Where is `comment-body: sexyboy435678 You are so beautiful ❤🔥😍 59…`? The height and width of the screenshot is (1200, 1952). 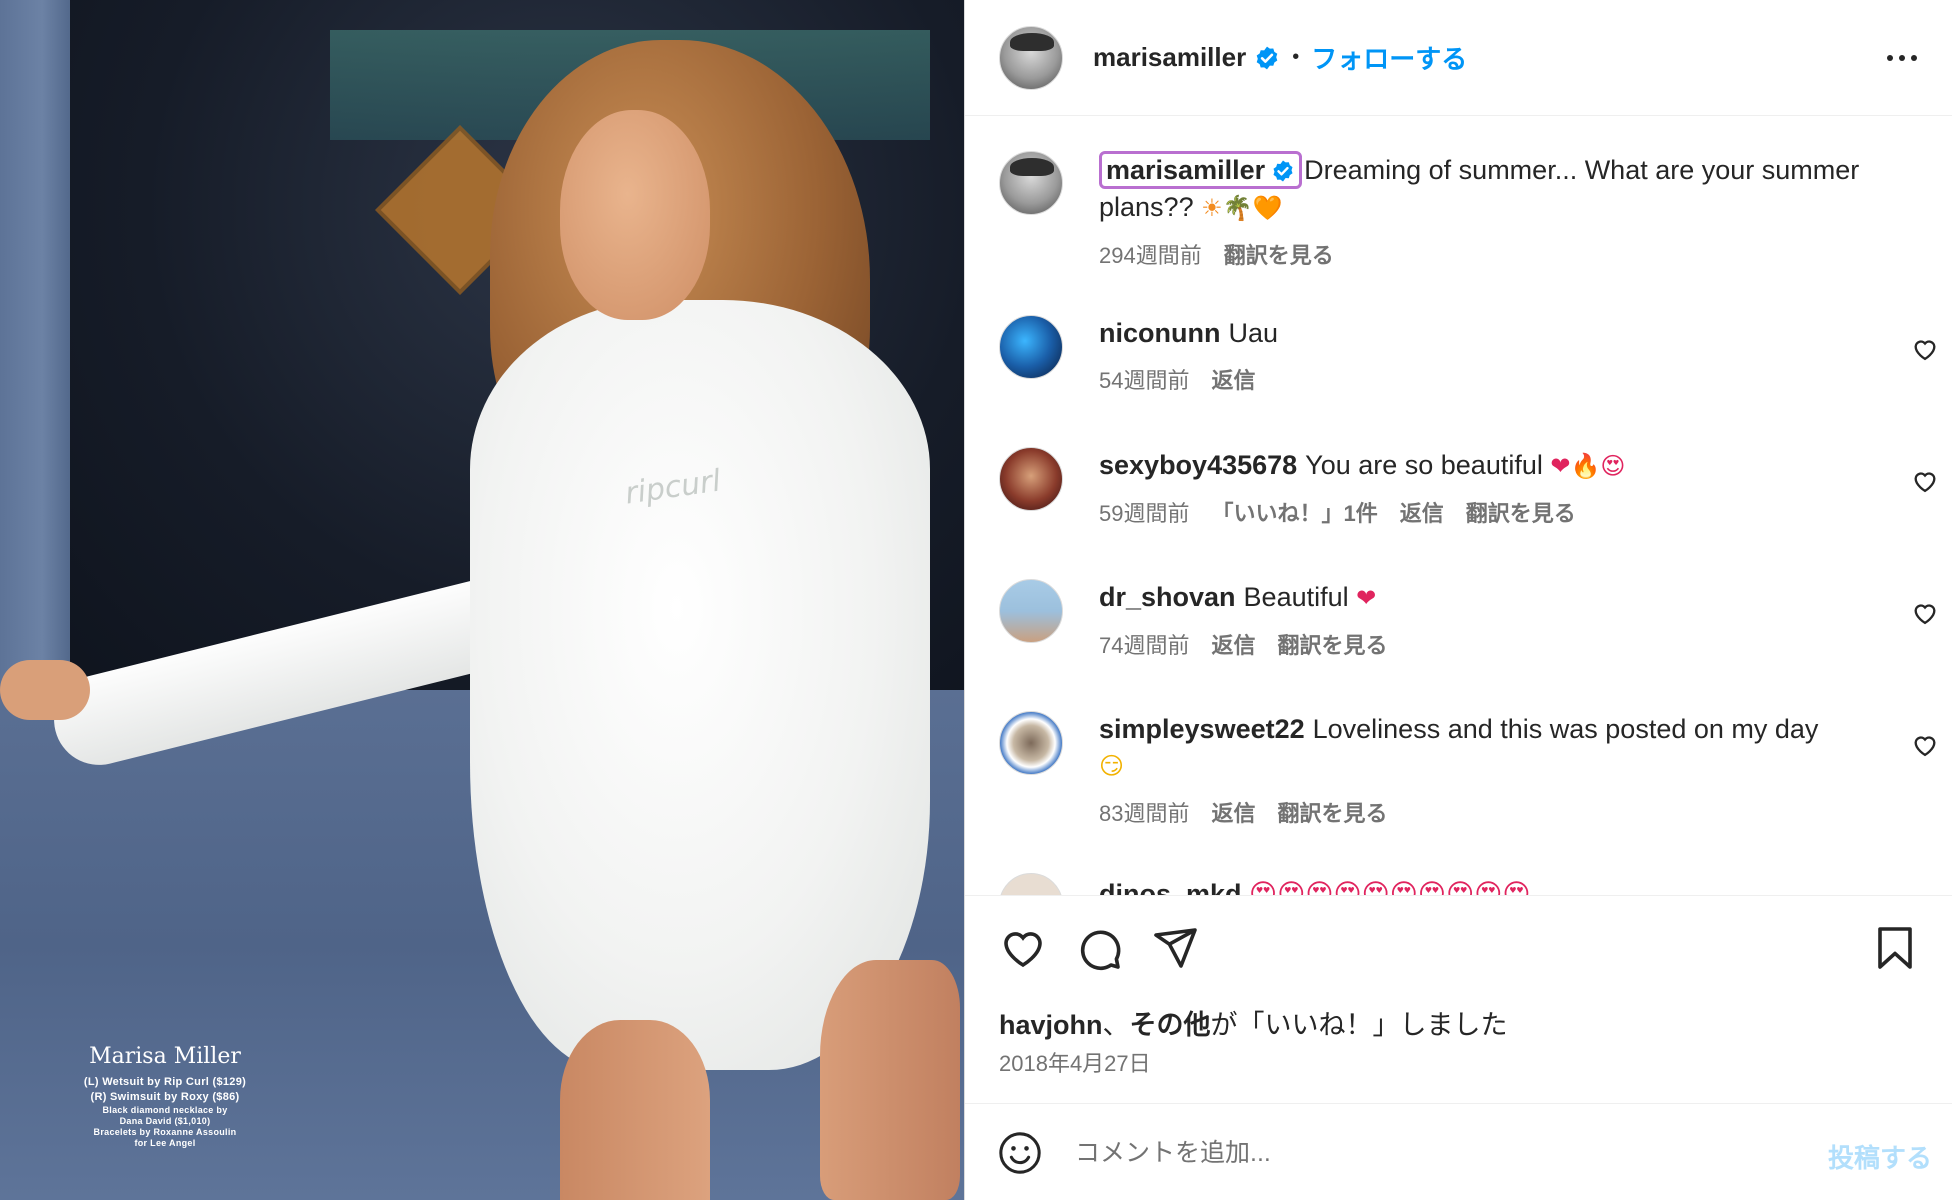 comment-body: sexyboy435678 You are so beautiful ❤🔥😍 59… is located at coordinates (1494, 487).